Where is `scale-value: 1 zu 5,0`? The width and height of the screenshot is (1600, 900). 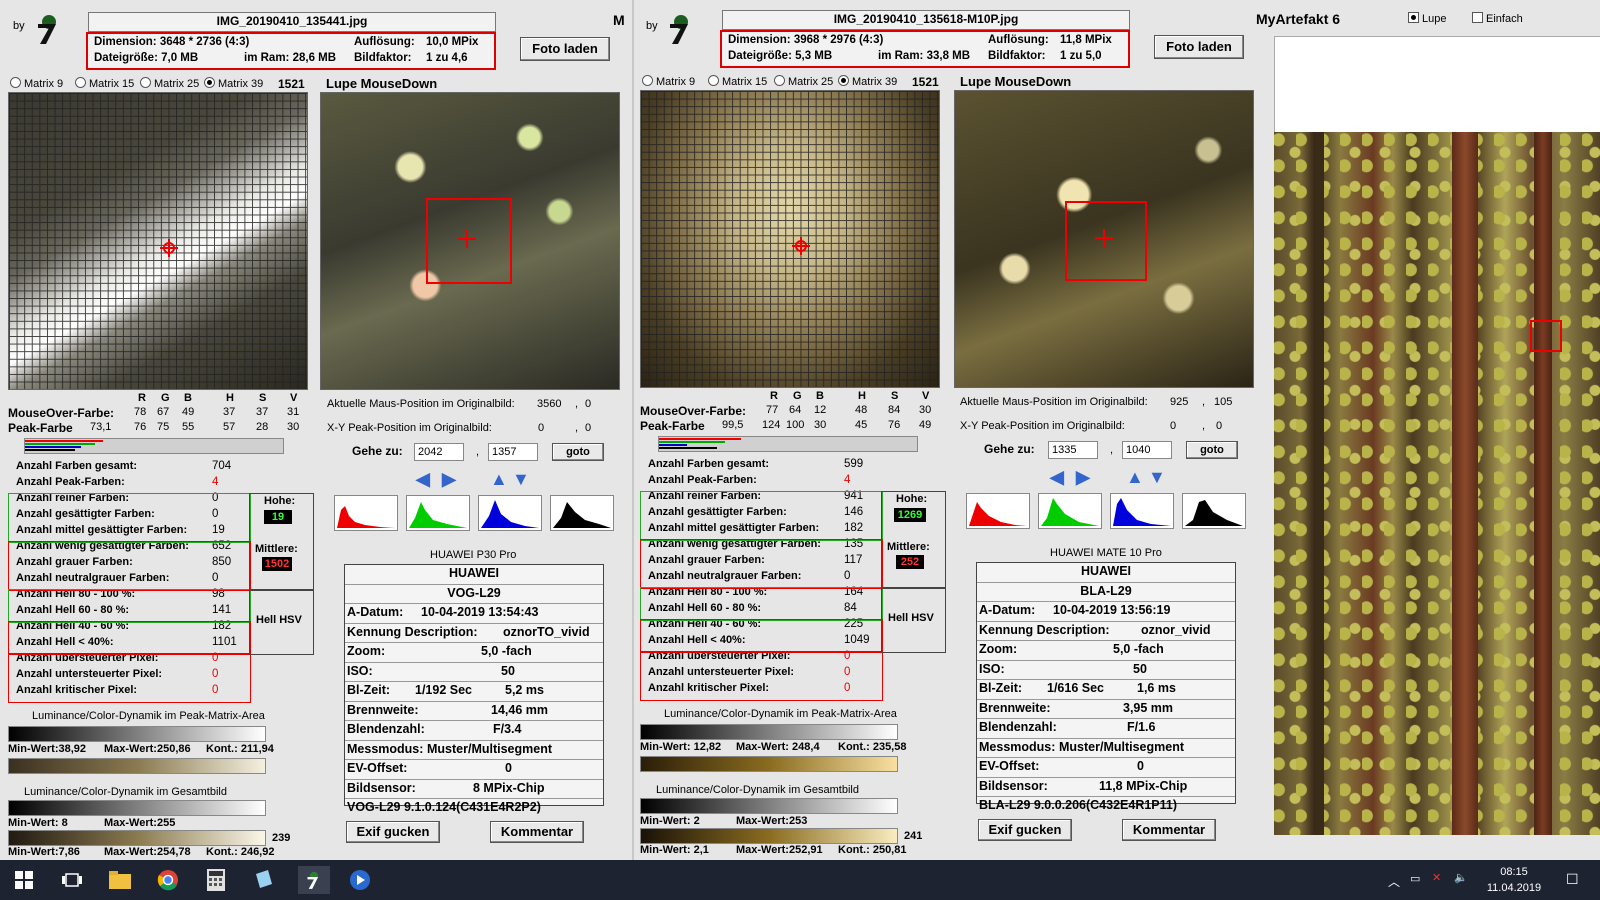
scale-value: 1 zu 5,0 is located at coordinates (1081, 56).